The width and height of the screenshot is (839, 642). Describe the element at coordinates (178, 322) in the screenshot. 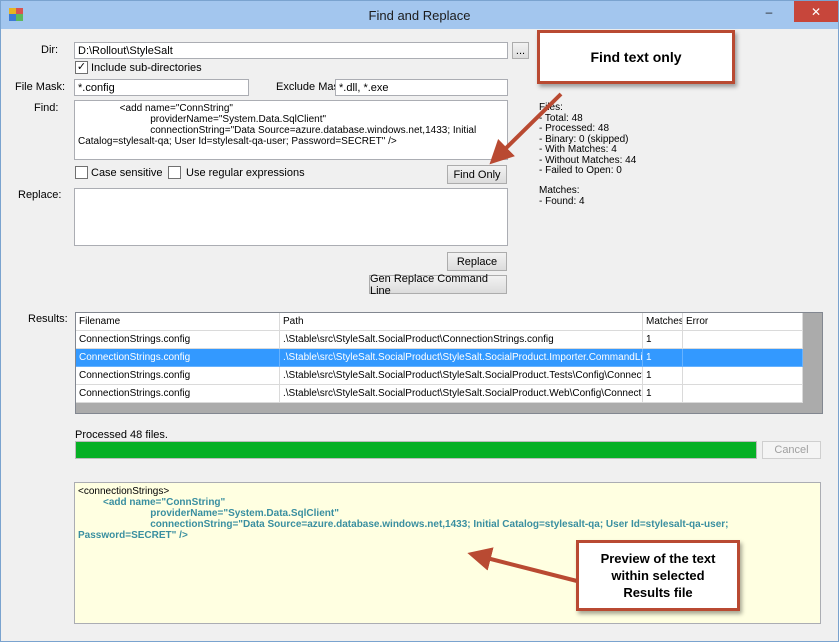

I see `column-header-filename: Filename` at that location.